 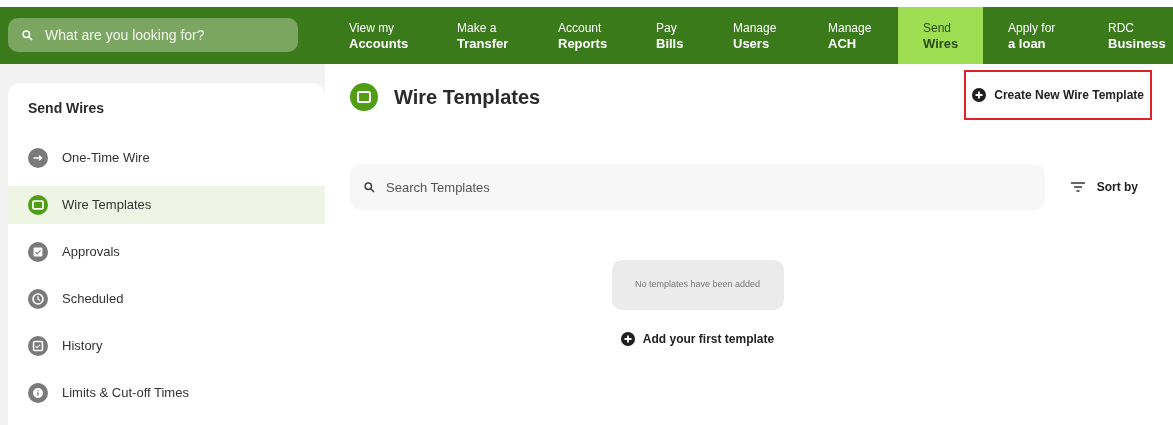 What do you see at coordinates (1137, 35) in the screenshot?
I see `nav-tab: RDC Business` at bounding box center [1137, 35].